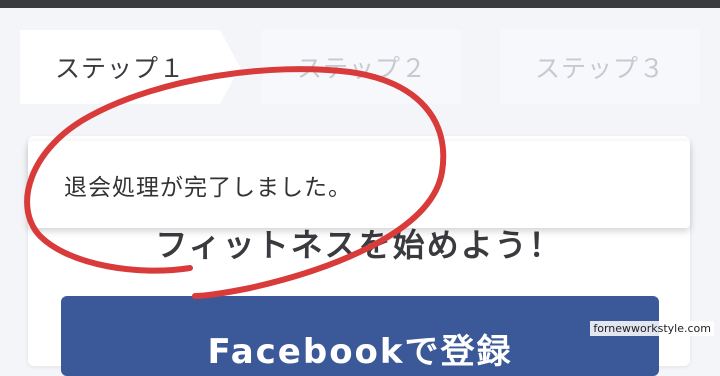  I want to click on step-3: ステップ３, so click(600, 67).